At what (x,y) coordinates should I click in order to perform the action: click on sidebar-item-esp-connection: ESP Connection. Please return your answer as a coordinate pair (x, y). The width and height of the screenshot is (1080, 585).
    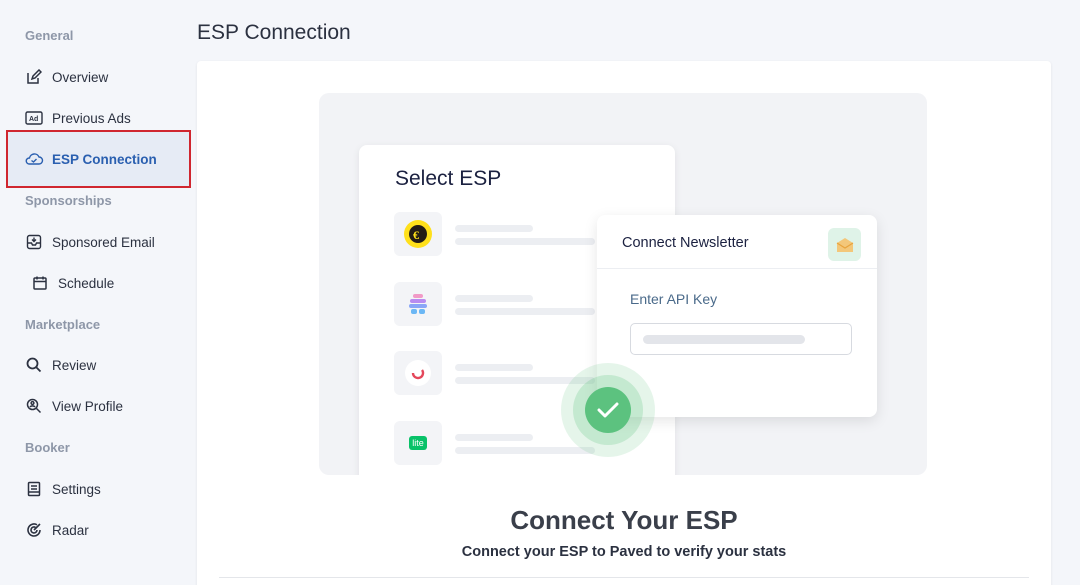
    Looking at the image, I should click on (98, 159).